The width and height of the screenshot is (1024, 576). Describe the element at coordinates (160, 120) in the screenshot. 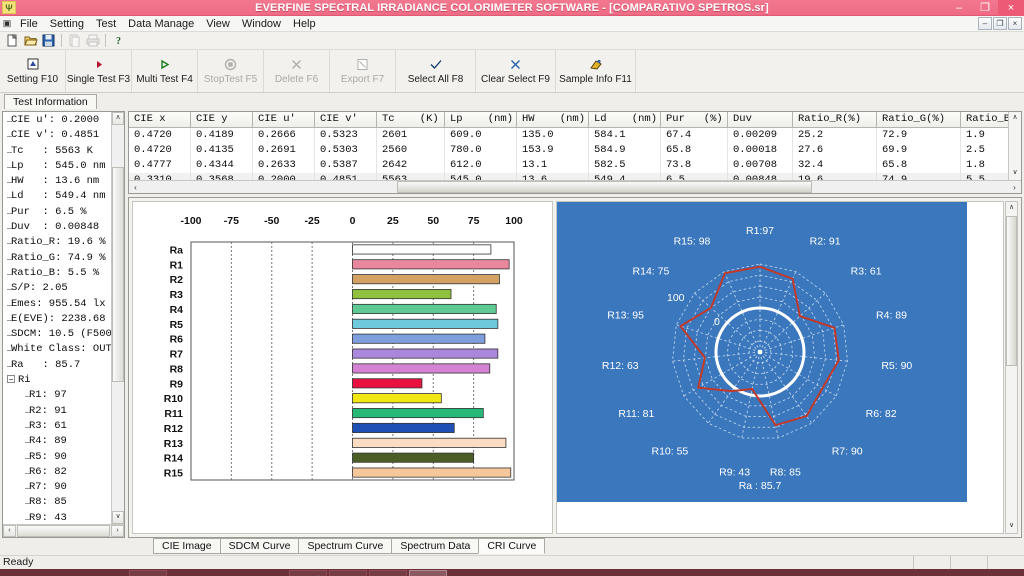

I see `grid-column-header: CIE x` at that location.